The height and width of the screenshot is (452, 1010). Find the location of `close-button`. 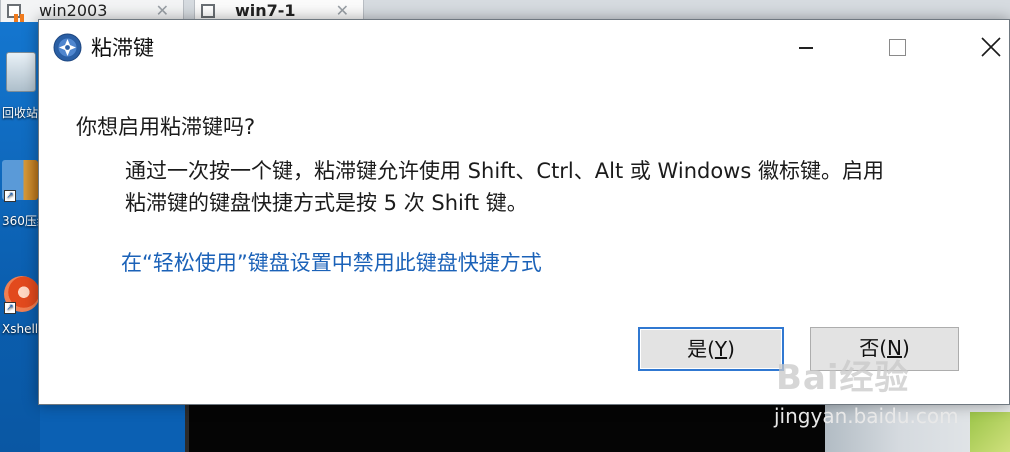

close-button is located at coordinates (989, 48).